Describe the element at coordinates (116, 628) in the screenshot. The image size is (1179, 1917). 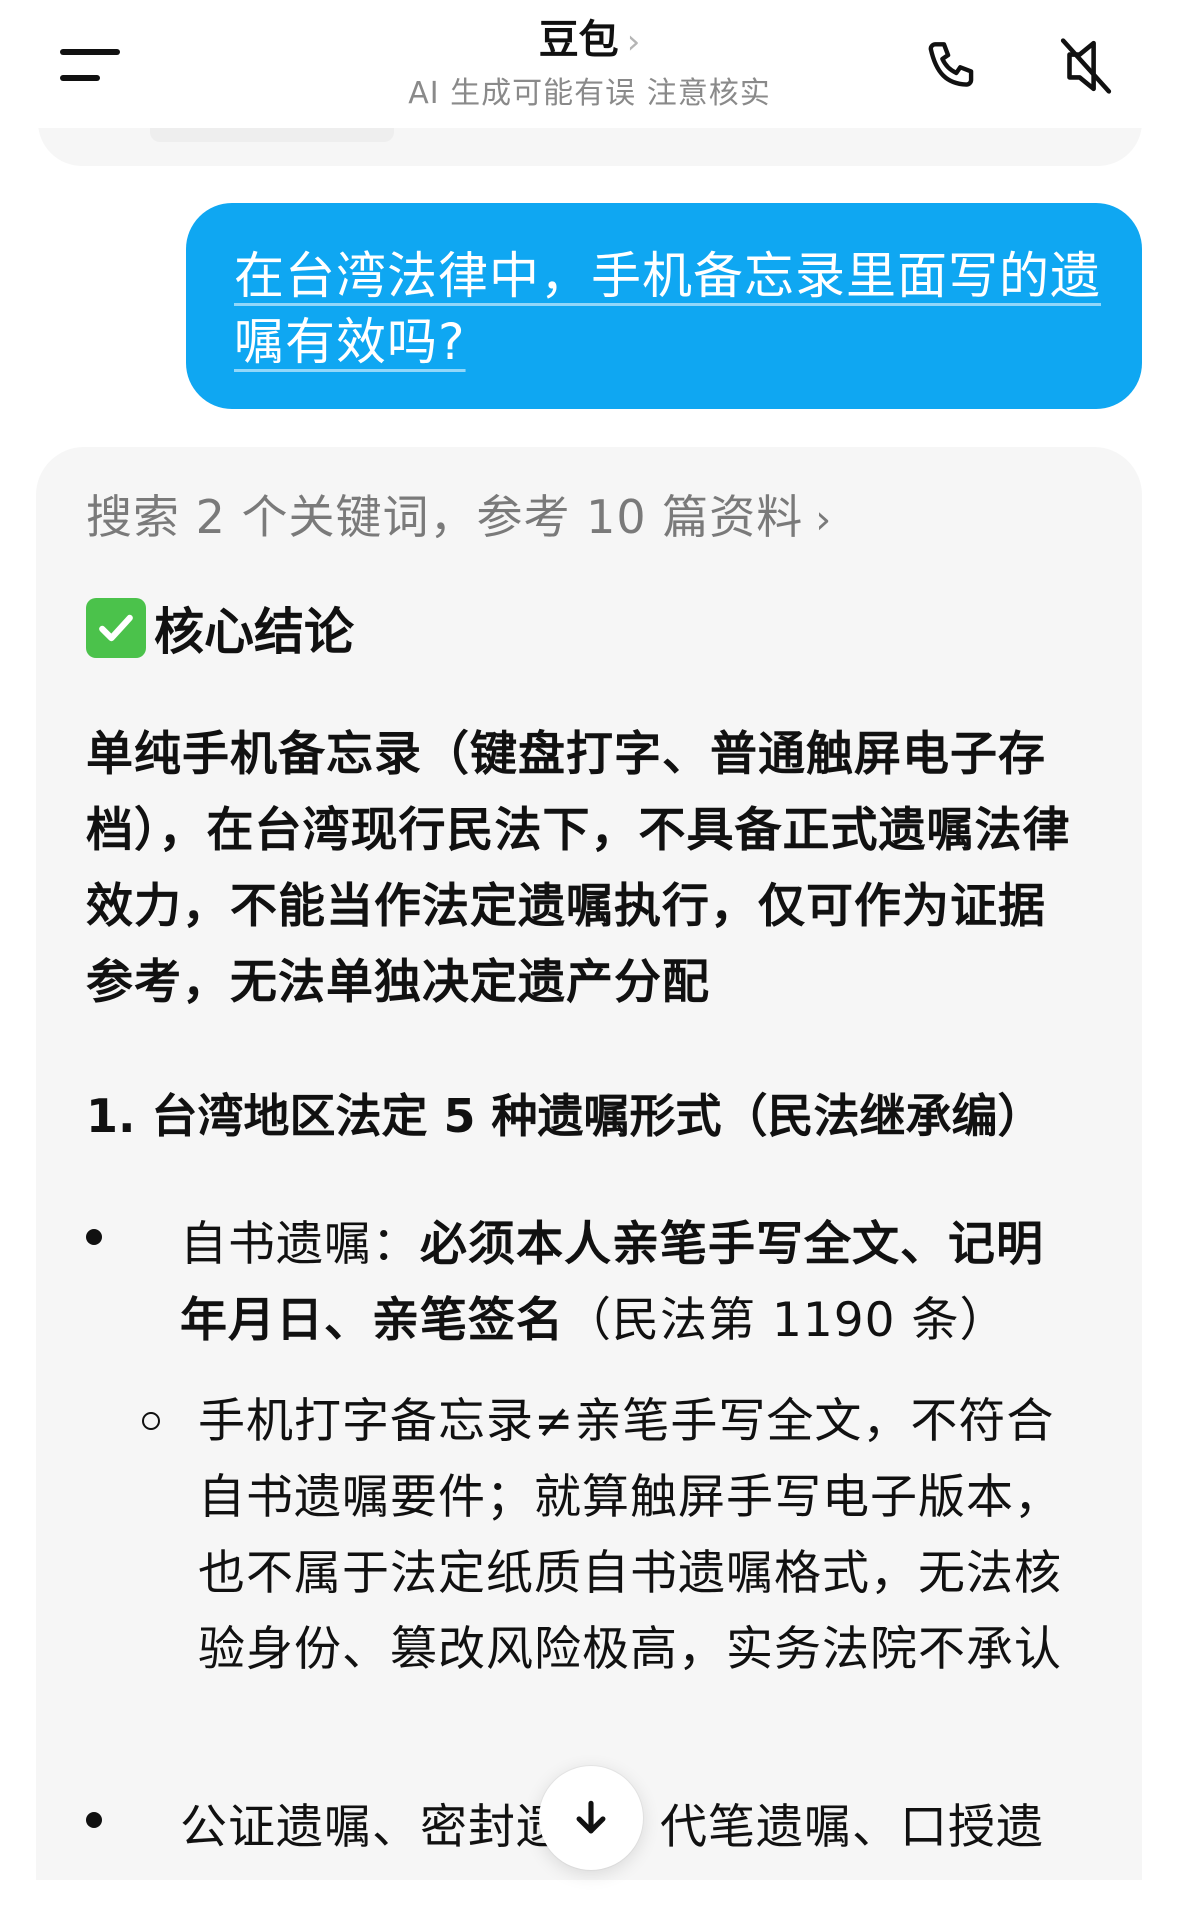
I see `check-mark-icon` at that location.